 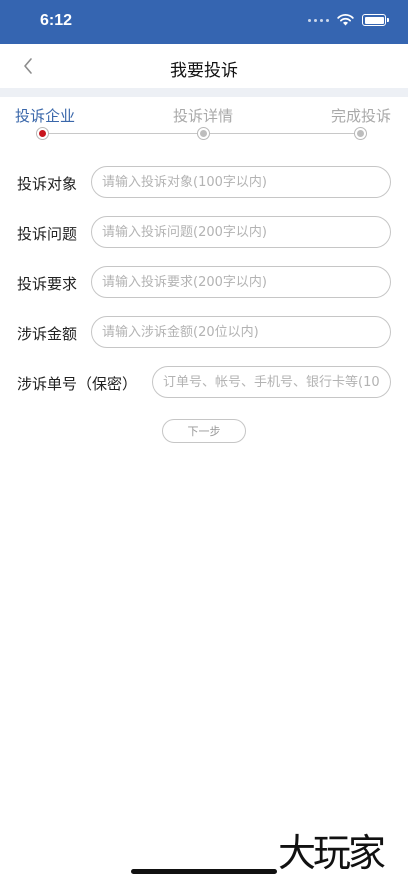 I want to click on status-bar: 6:12, so click(x=204, y=22).